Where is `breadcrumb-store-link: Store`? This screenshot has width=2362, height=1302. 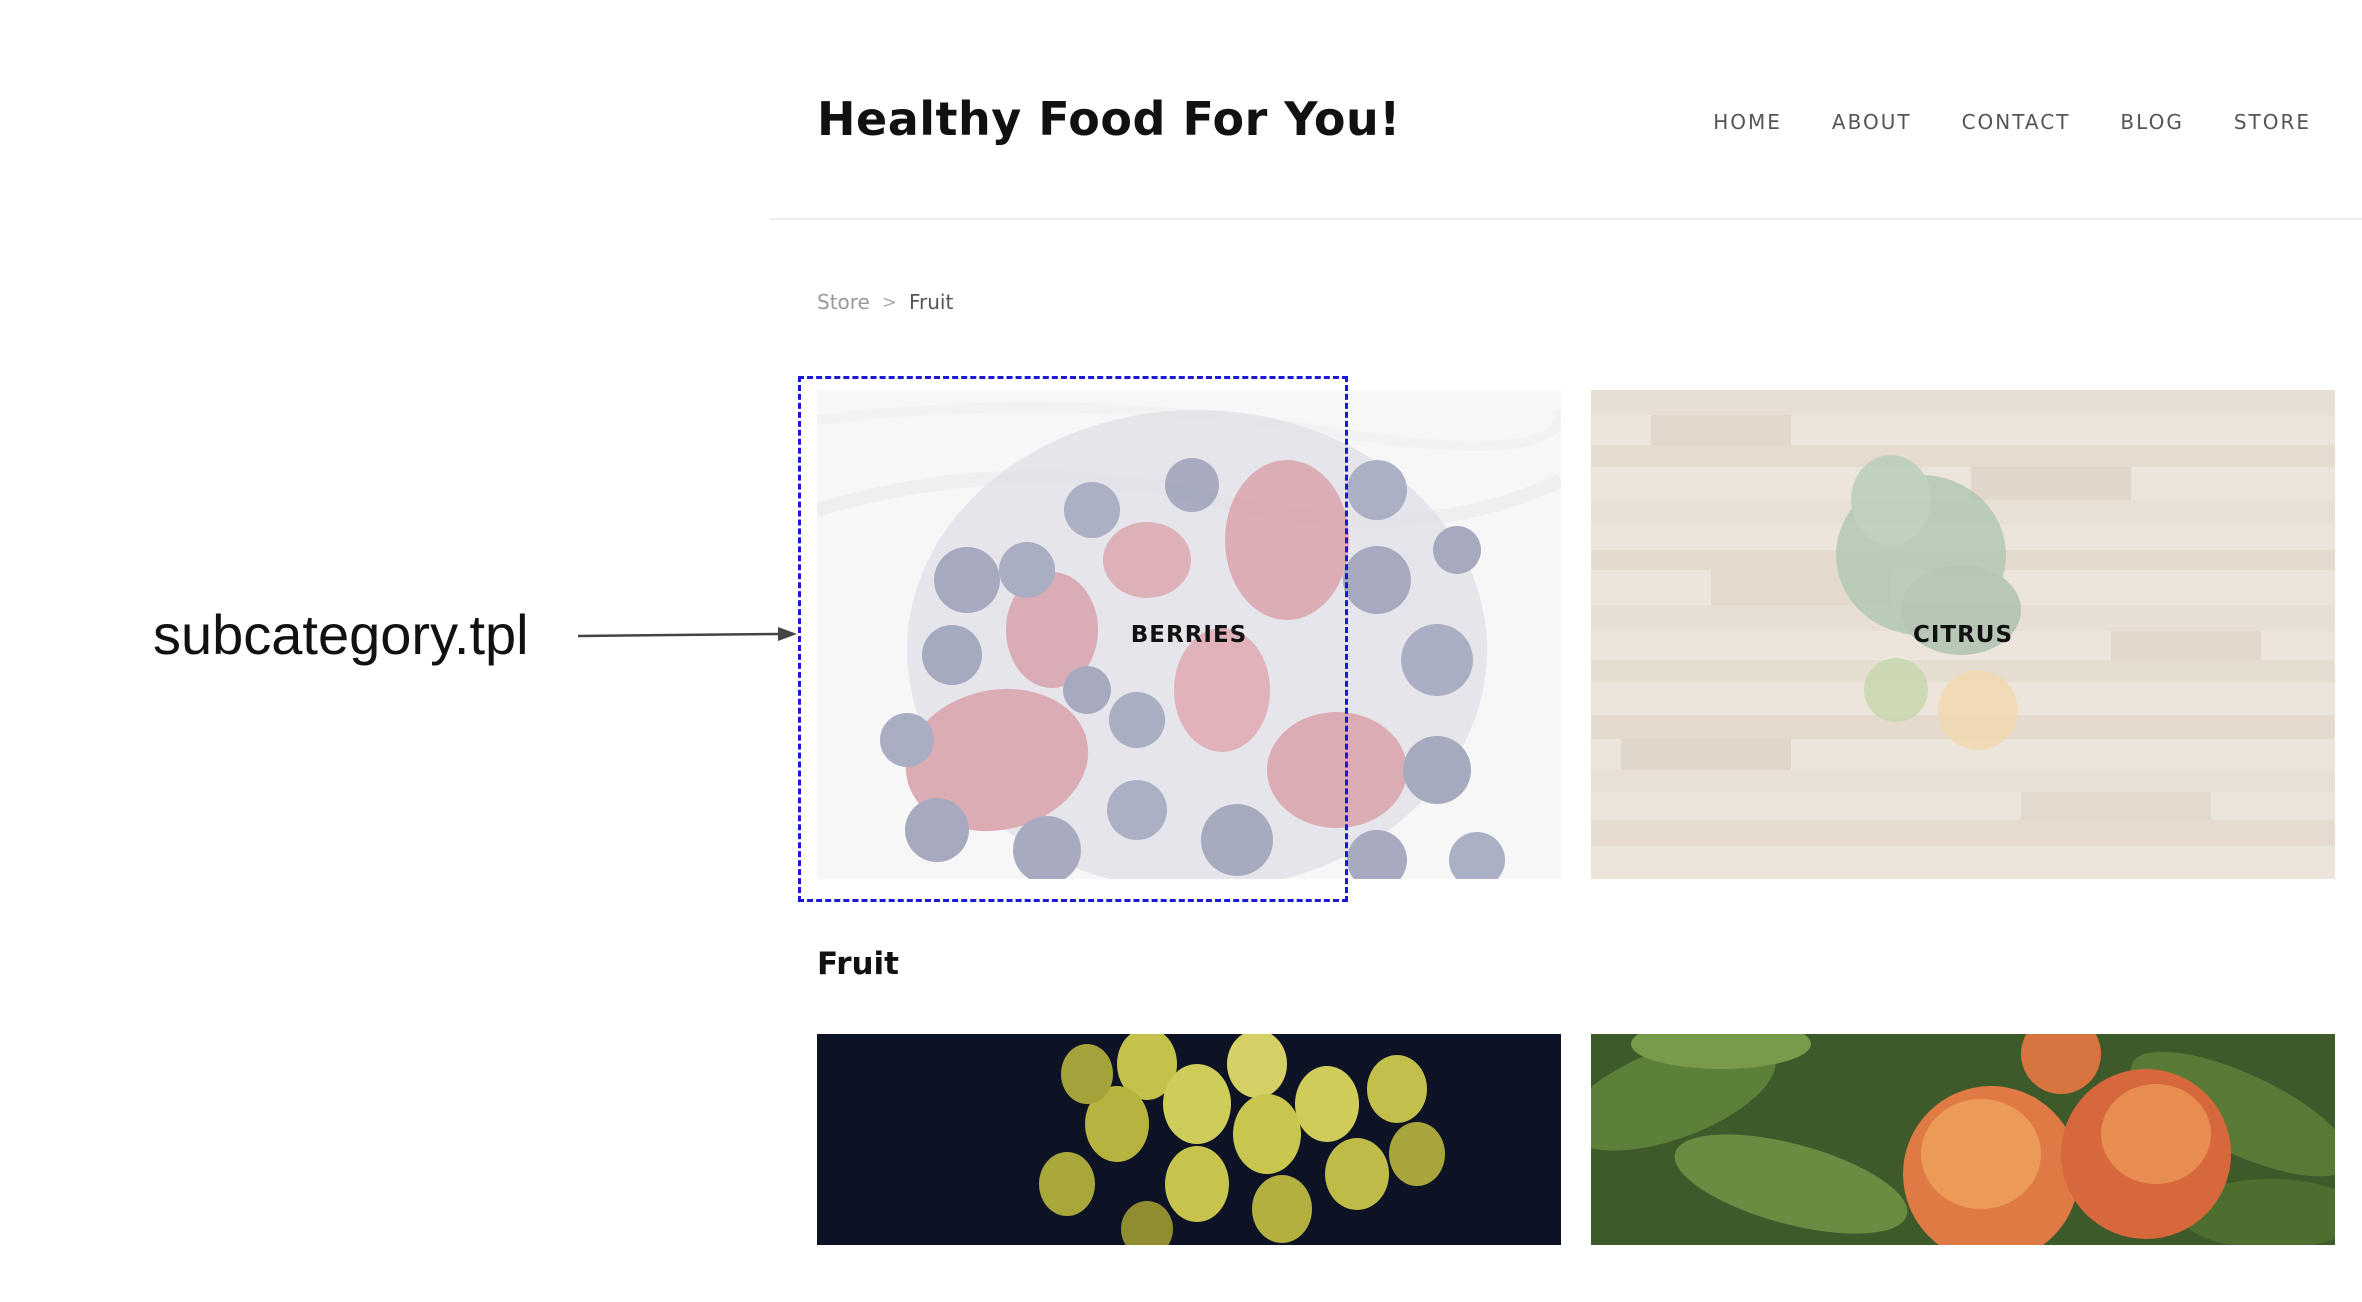
breadcrumb-store-link: Store is located at coordinates (843, 302).